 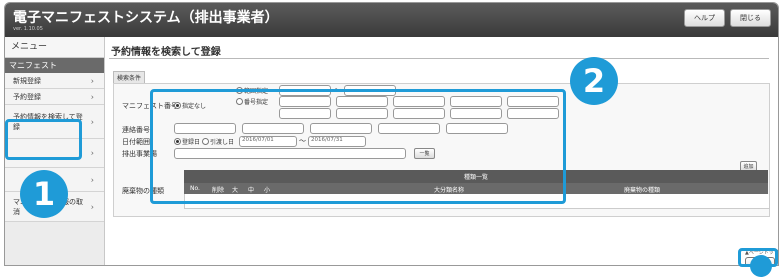 I want to click on waste-grid-title: 種類一覧, so click(x=476, y=176).